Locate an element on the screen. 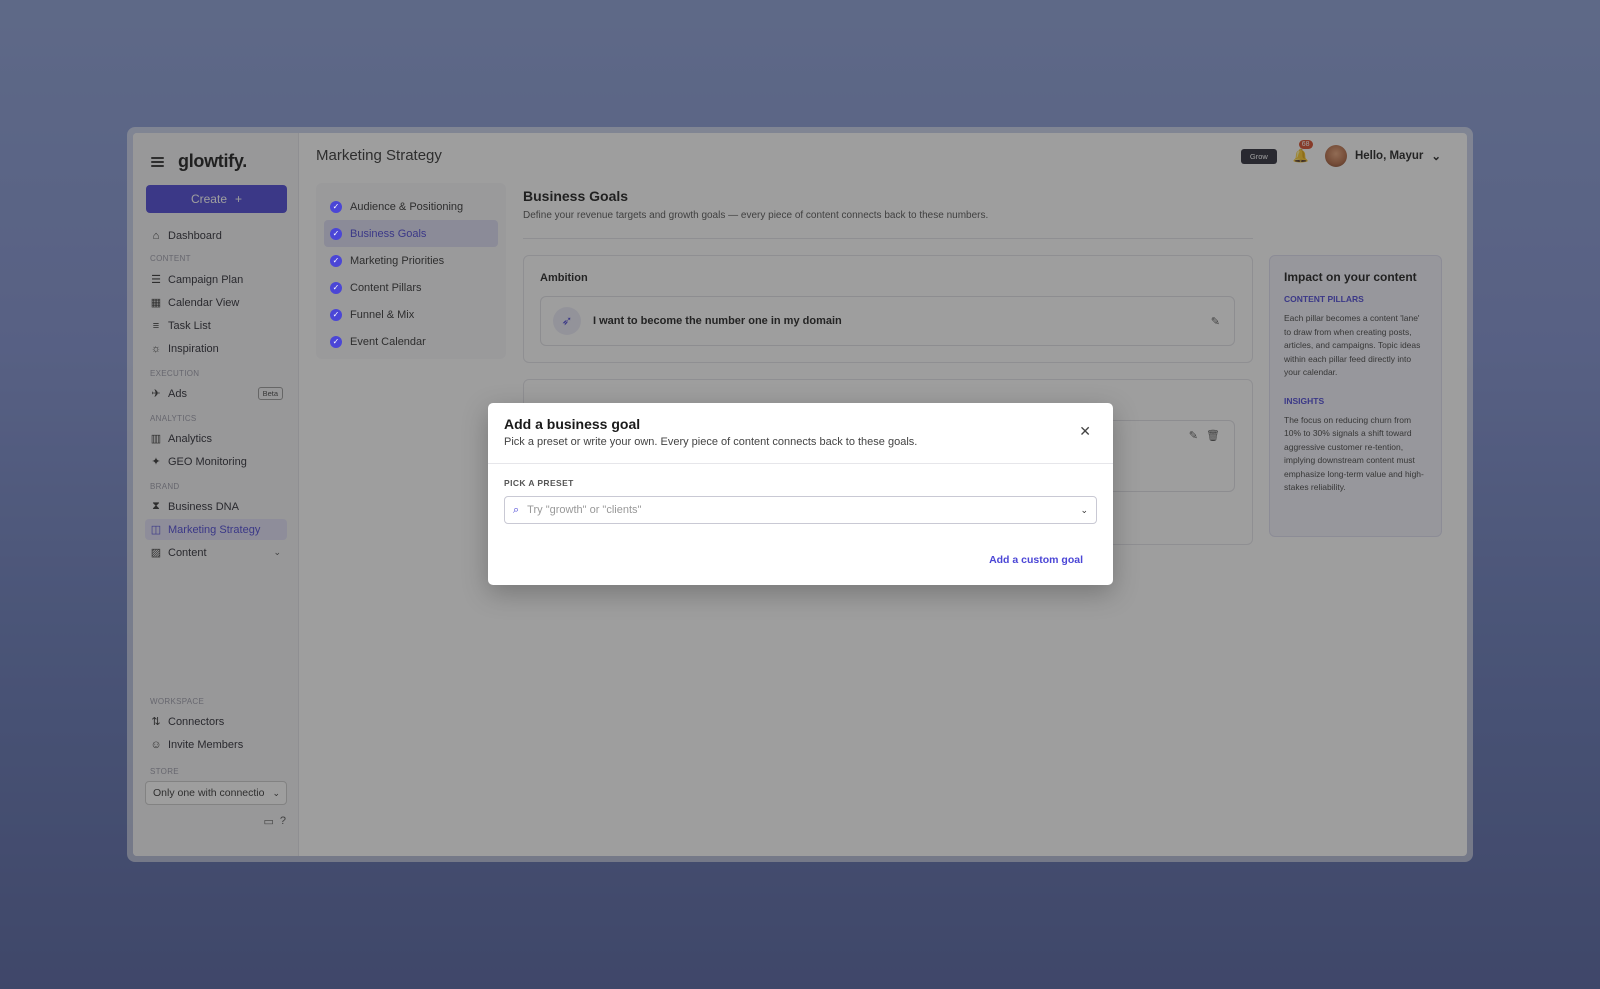  add-custom-goal-button: Add a custom goal is located at coordinates (1036, 560).